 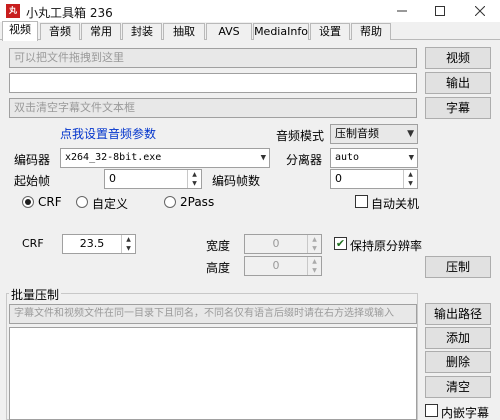 What do you see at coordinates (276, 265) in the screenshot?
I see `height-value: 0` at bounding box center [276, 265].